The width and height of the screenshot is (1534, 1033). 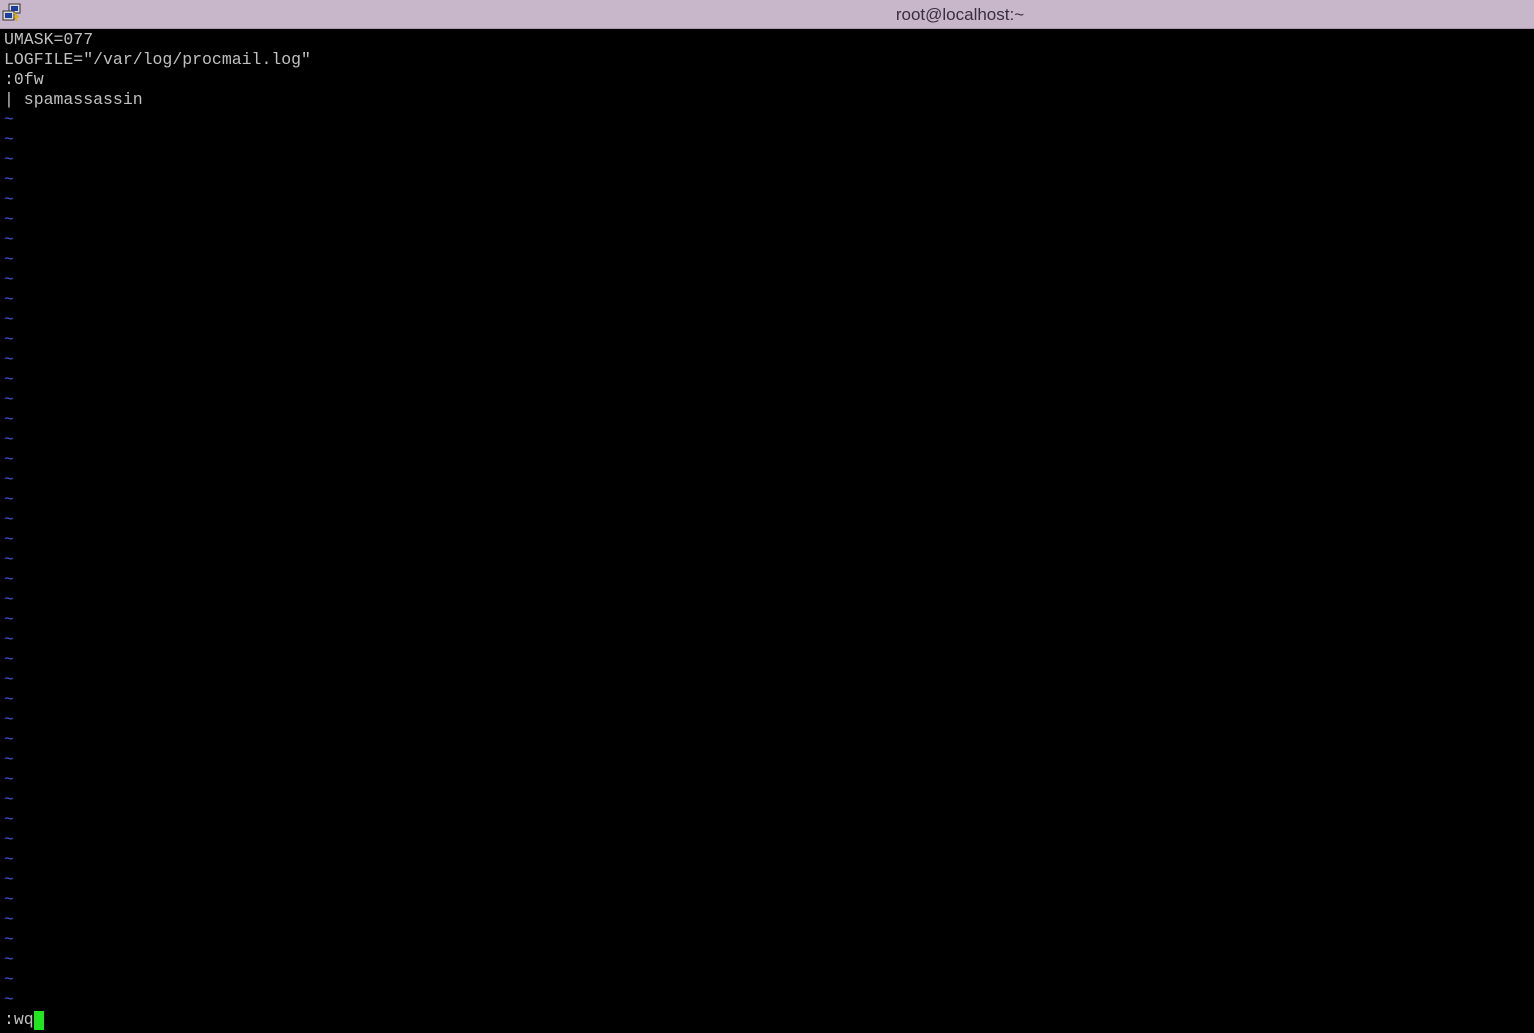 I want to click on window-title: root@localhost:~, so click(x=960, y=14).